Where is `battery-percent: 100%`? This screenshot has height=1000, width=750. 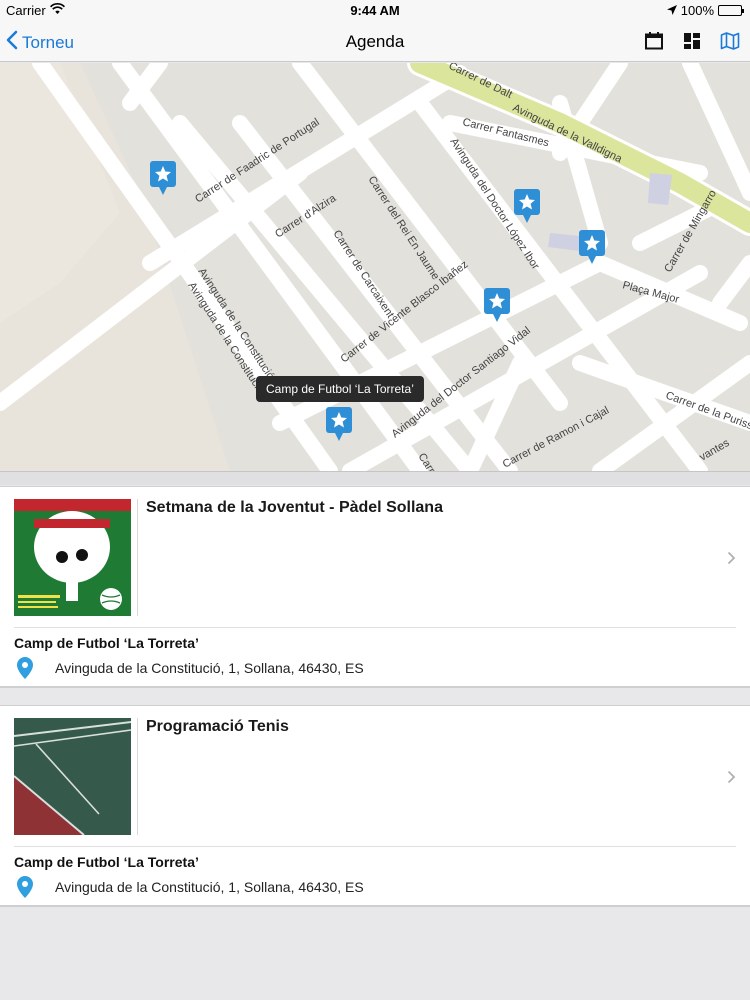 battery-percent: 100% is located at coordinates (697, 10).